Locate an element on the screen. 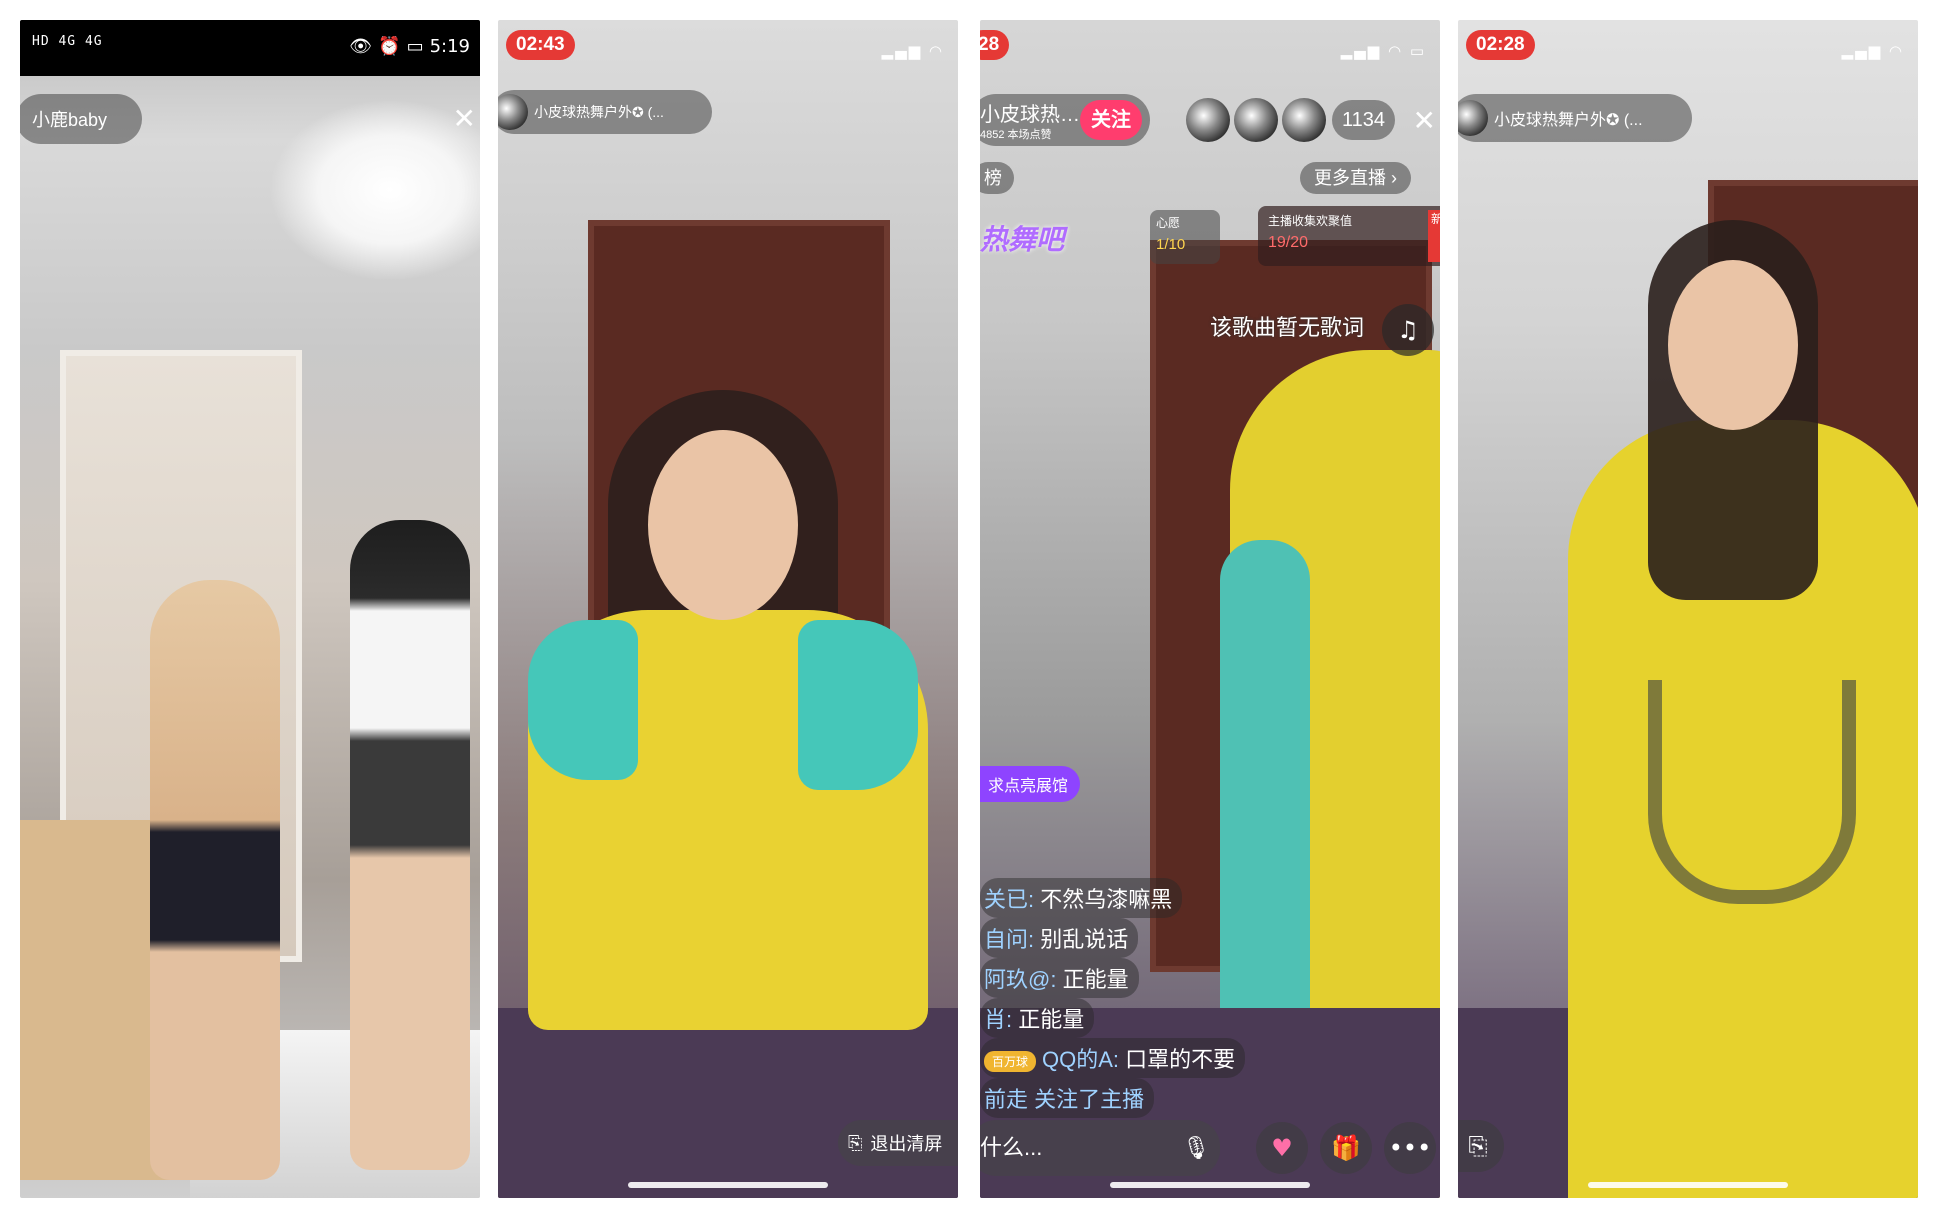 This screenshot has width=1940, height=1220. likes-count: 4852 本场点赞 is located at coordinates (1016, 135).